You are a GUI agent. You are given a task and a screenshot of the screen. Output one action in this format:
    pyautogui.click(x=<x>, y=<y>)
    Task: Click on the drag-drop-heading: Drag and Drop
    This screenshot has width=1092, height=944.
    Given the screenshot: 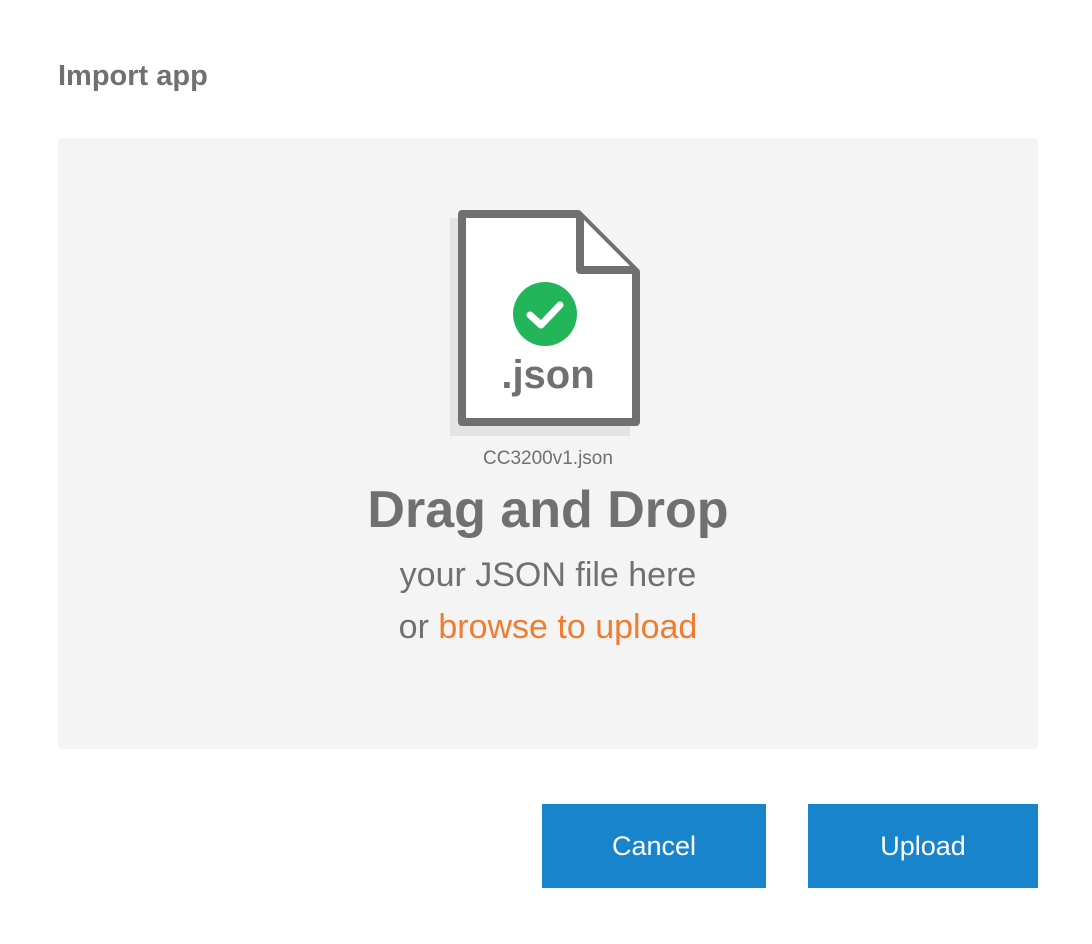 What is the action you would take?
    pyautogui.click(x=548, y=510)
    